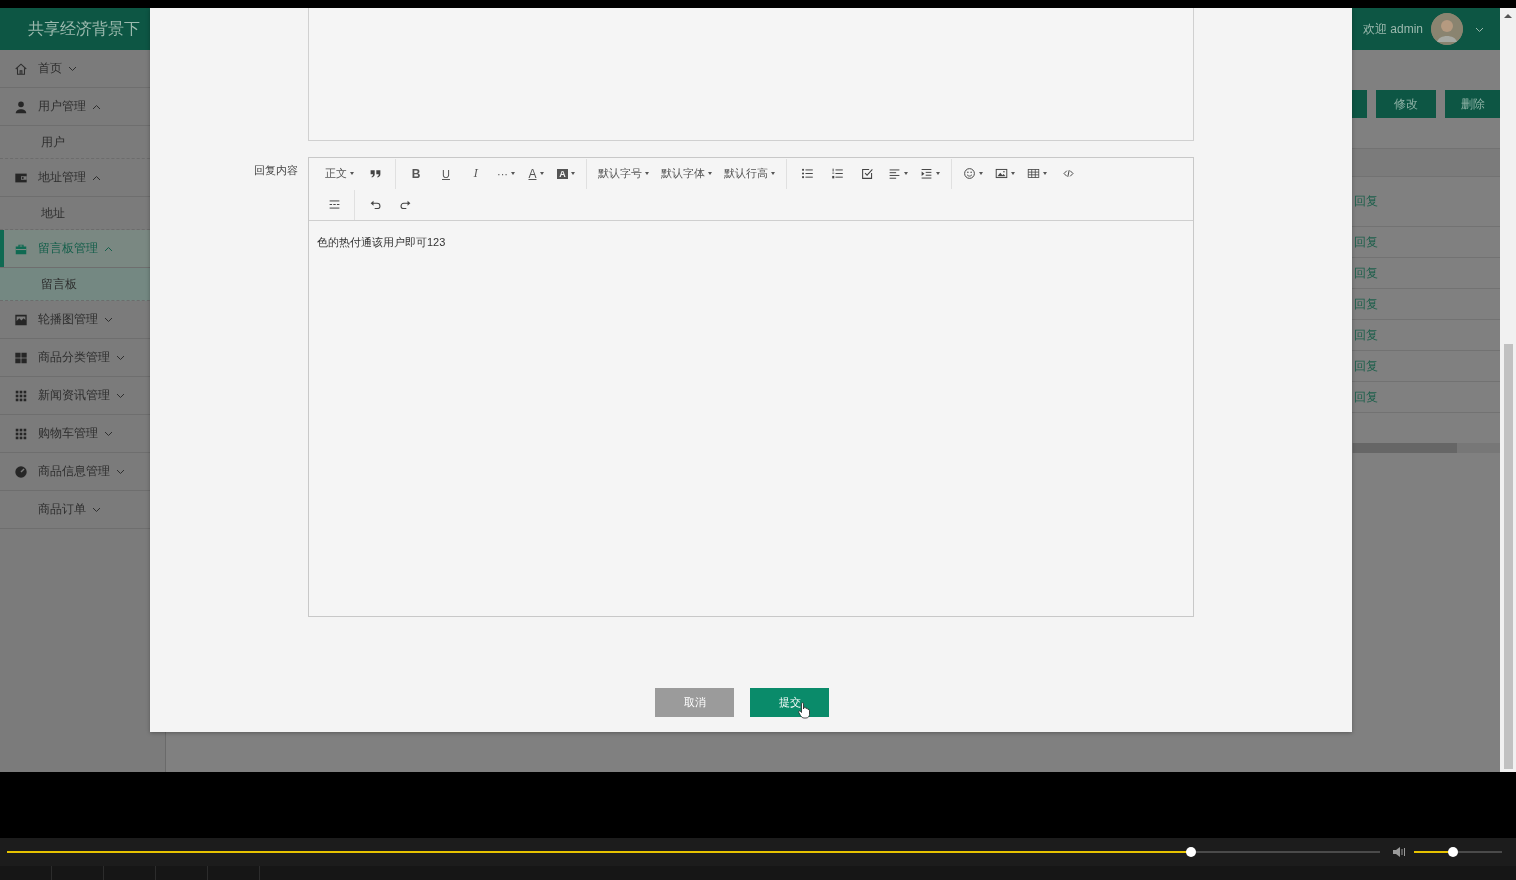  I want to click on welcome-text: 欢迎 admin, so click(1392, 29).